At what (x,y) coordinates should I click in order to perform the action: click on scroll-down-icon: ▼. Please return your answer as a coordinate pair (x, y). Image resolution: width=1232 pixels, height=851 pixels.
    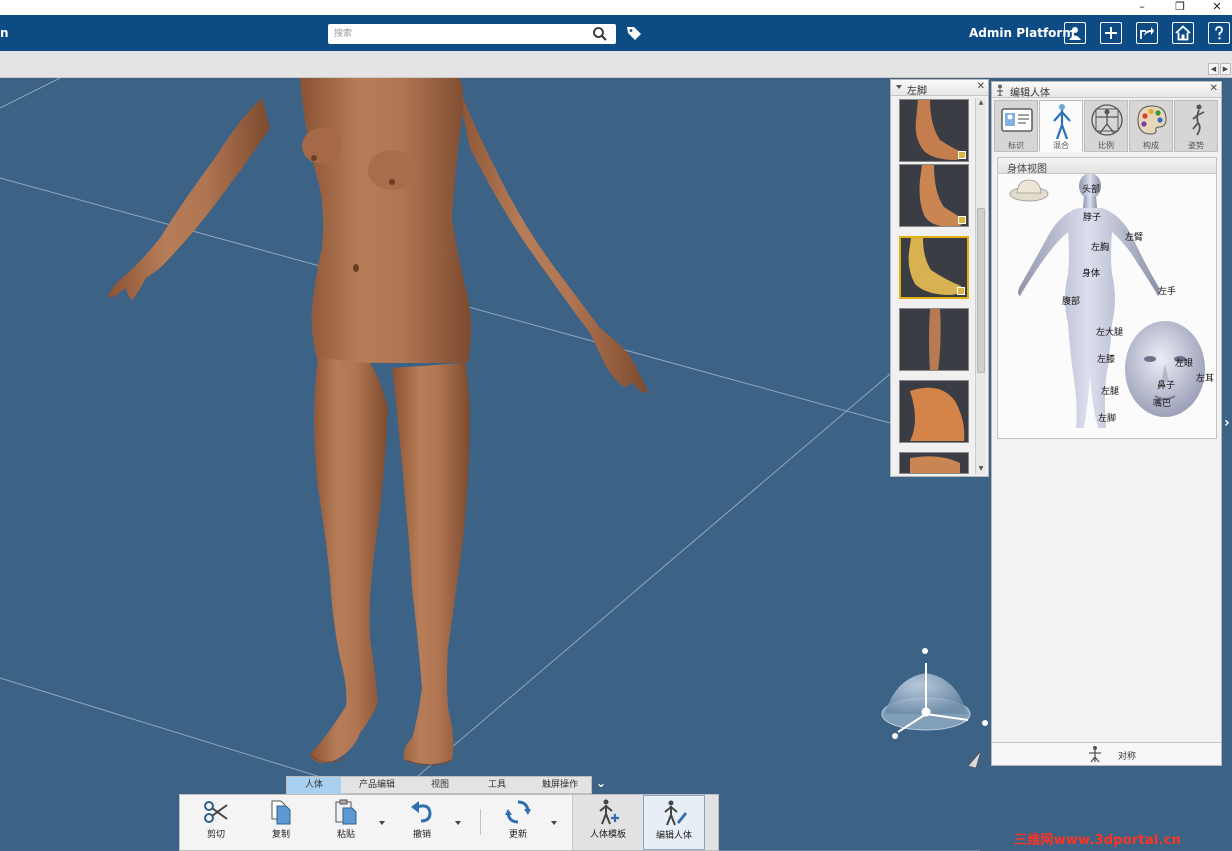
    Looking at the image, I should click on (981, 469).